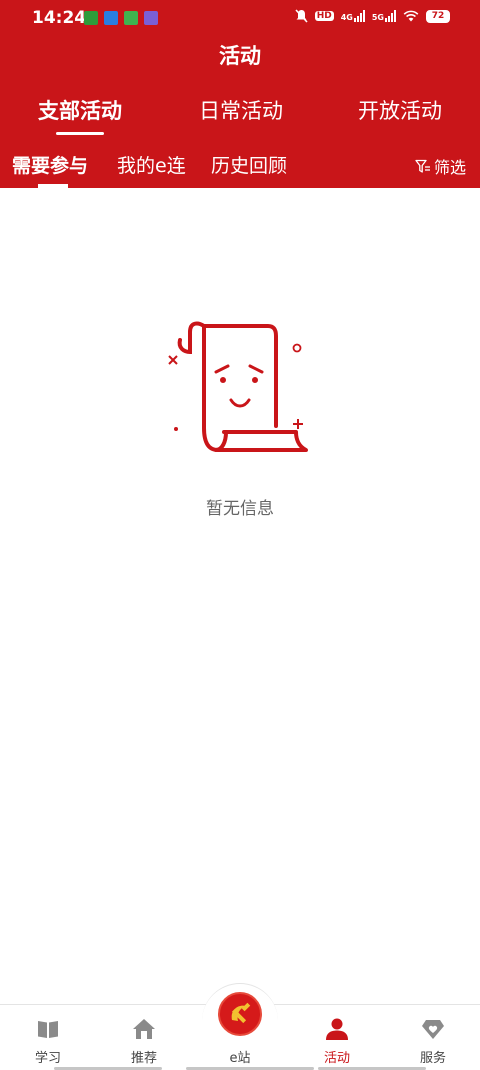 Image resolution: width=480 pixels, height=1070 pixels. I want to click on signal-5g: 5G, so click(384, 16).